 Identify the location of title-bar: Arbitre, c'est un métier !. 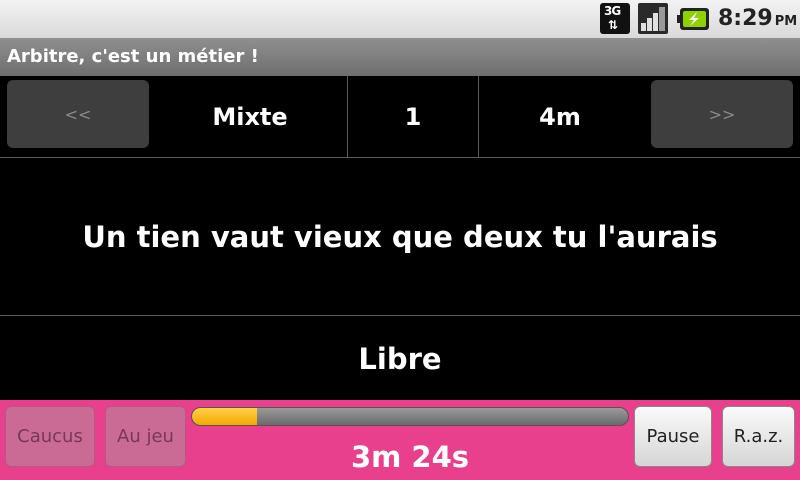
(400, 57).